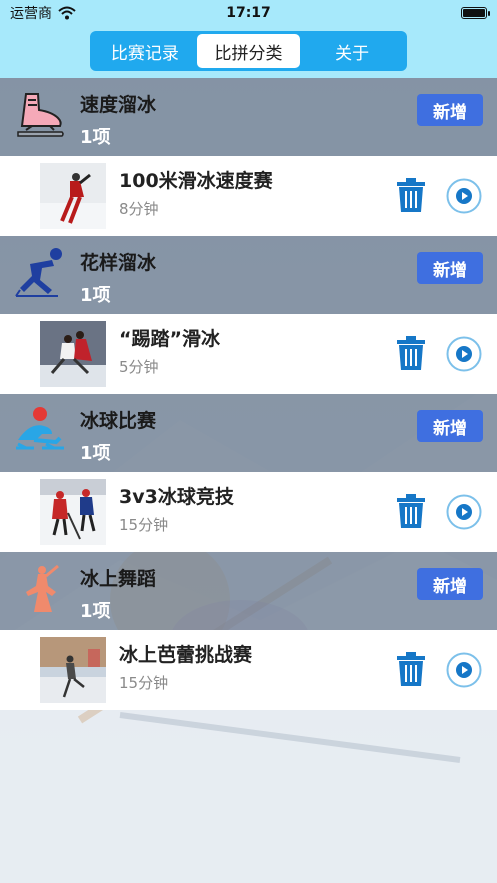  I want to click on hockey-player-icon, so click(40, 428).